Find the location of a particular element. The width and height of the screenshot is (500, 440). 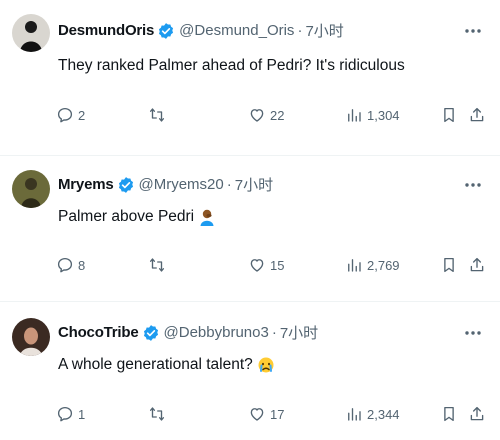

tweet-text-content: Palmer above Pedri is located at coordinates (126, 216).